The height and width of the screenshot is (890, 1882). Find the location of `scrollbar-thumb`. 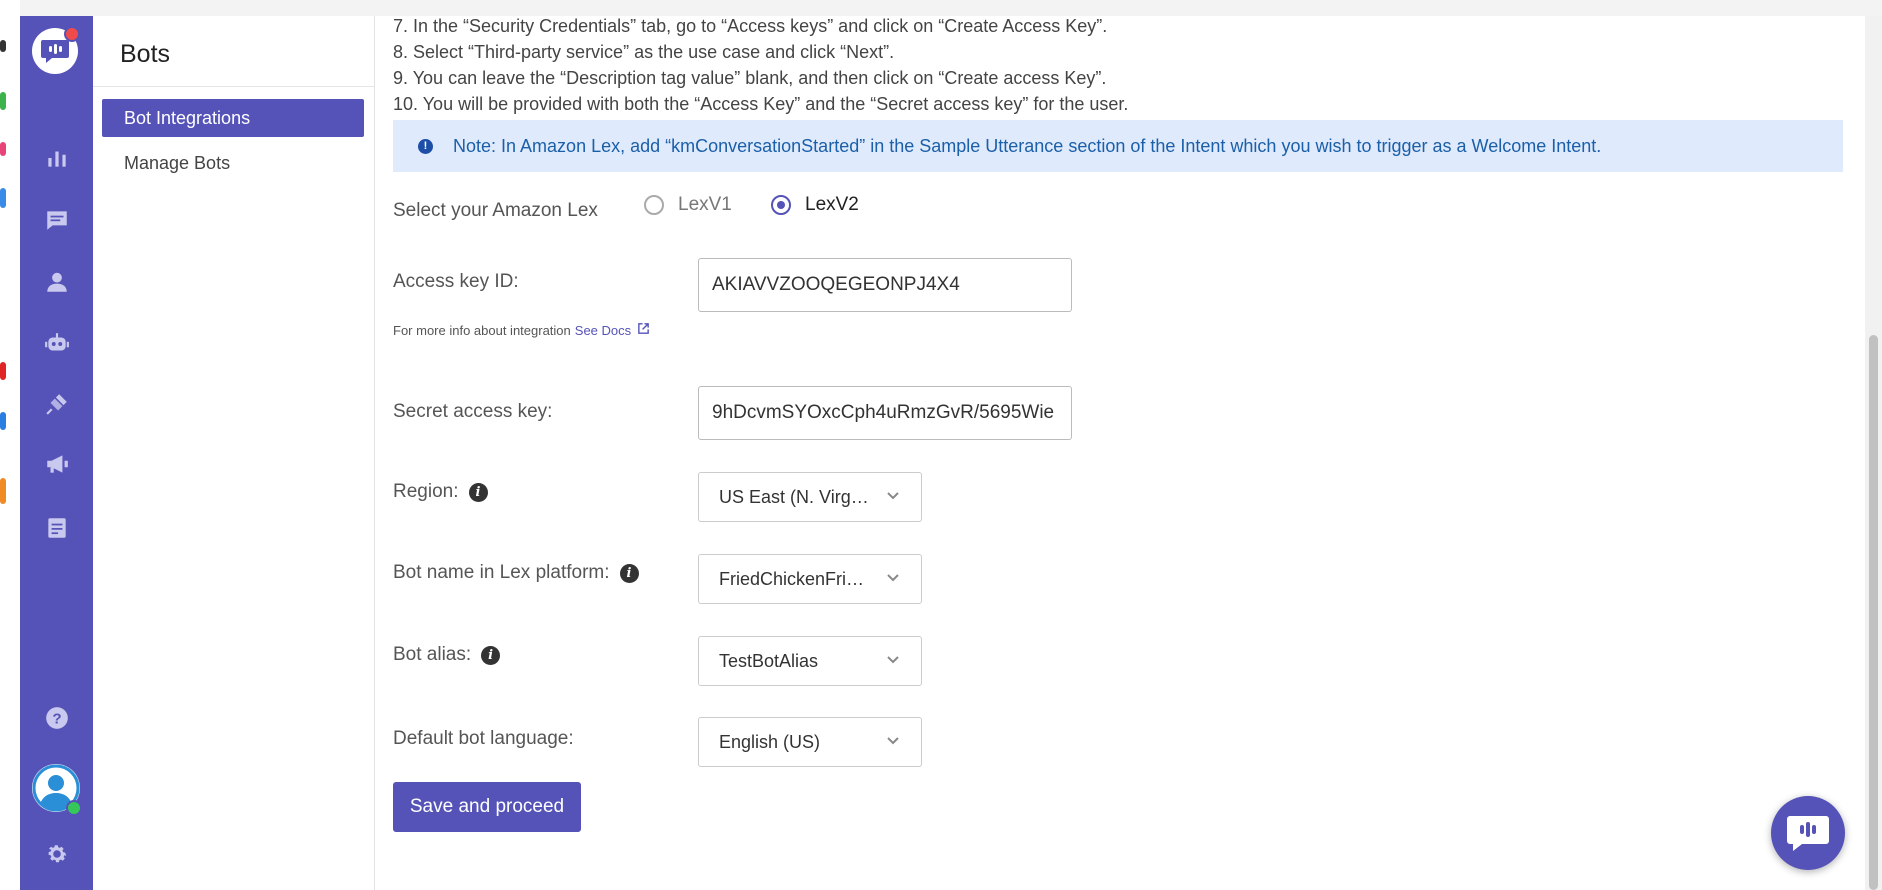

scrollbar-thumb is located at coordinates (1873, 612).